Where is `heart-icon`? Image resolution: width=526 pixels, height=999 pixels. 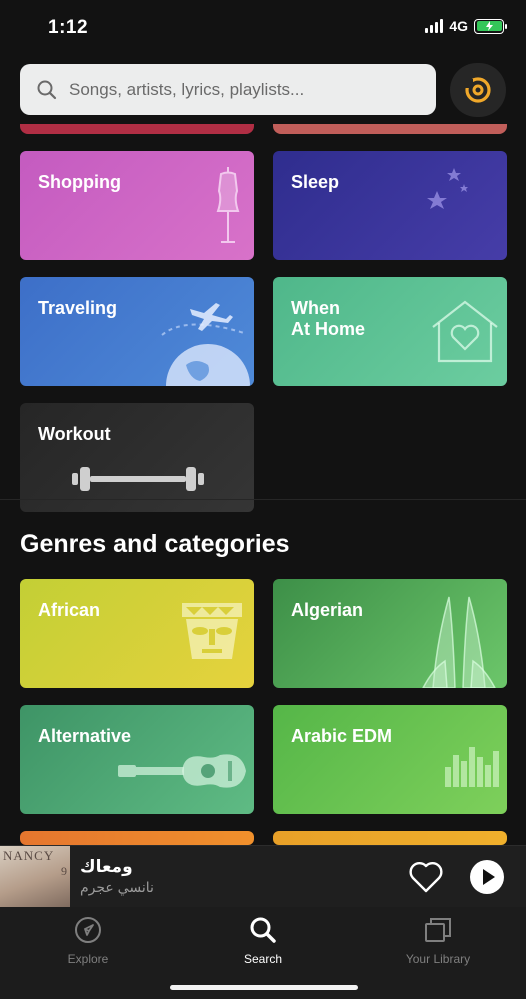
heart-icon is located at coordinates (426, 877).